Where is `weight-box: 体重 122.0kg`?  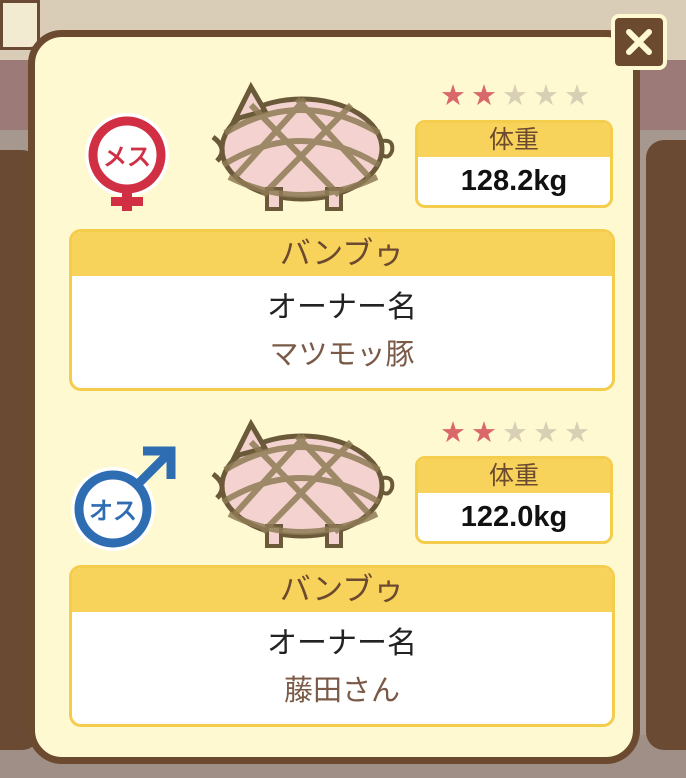 weight-box: 体重 122.0kg is located at coordinates (514, 500).